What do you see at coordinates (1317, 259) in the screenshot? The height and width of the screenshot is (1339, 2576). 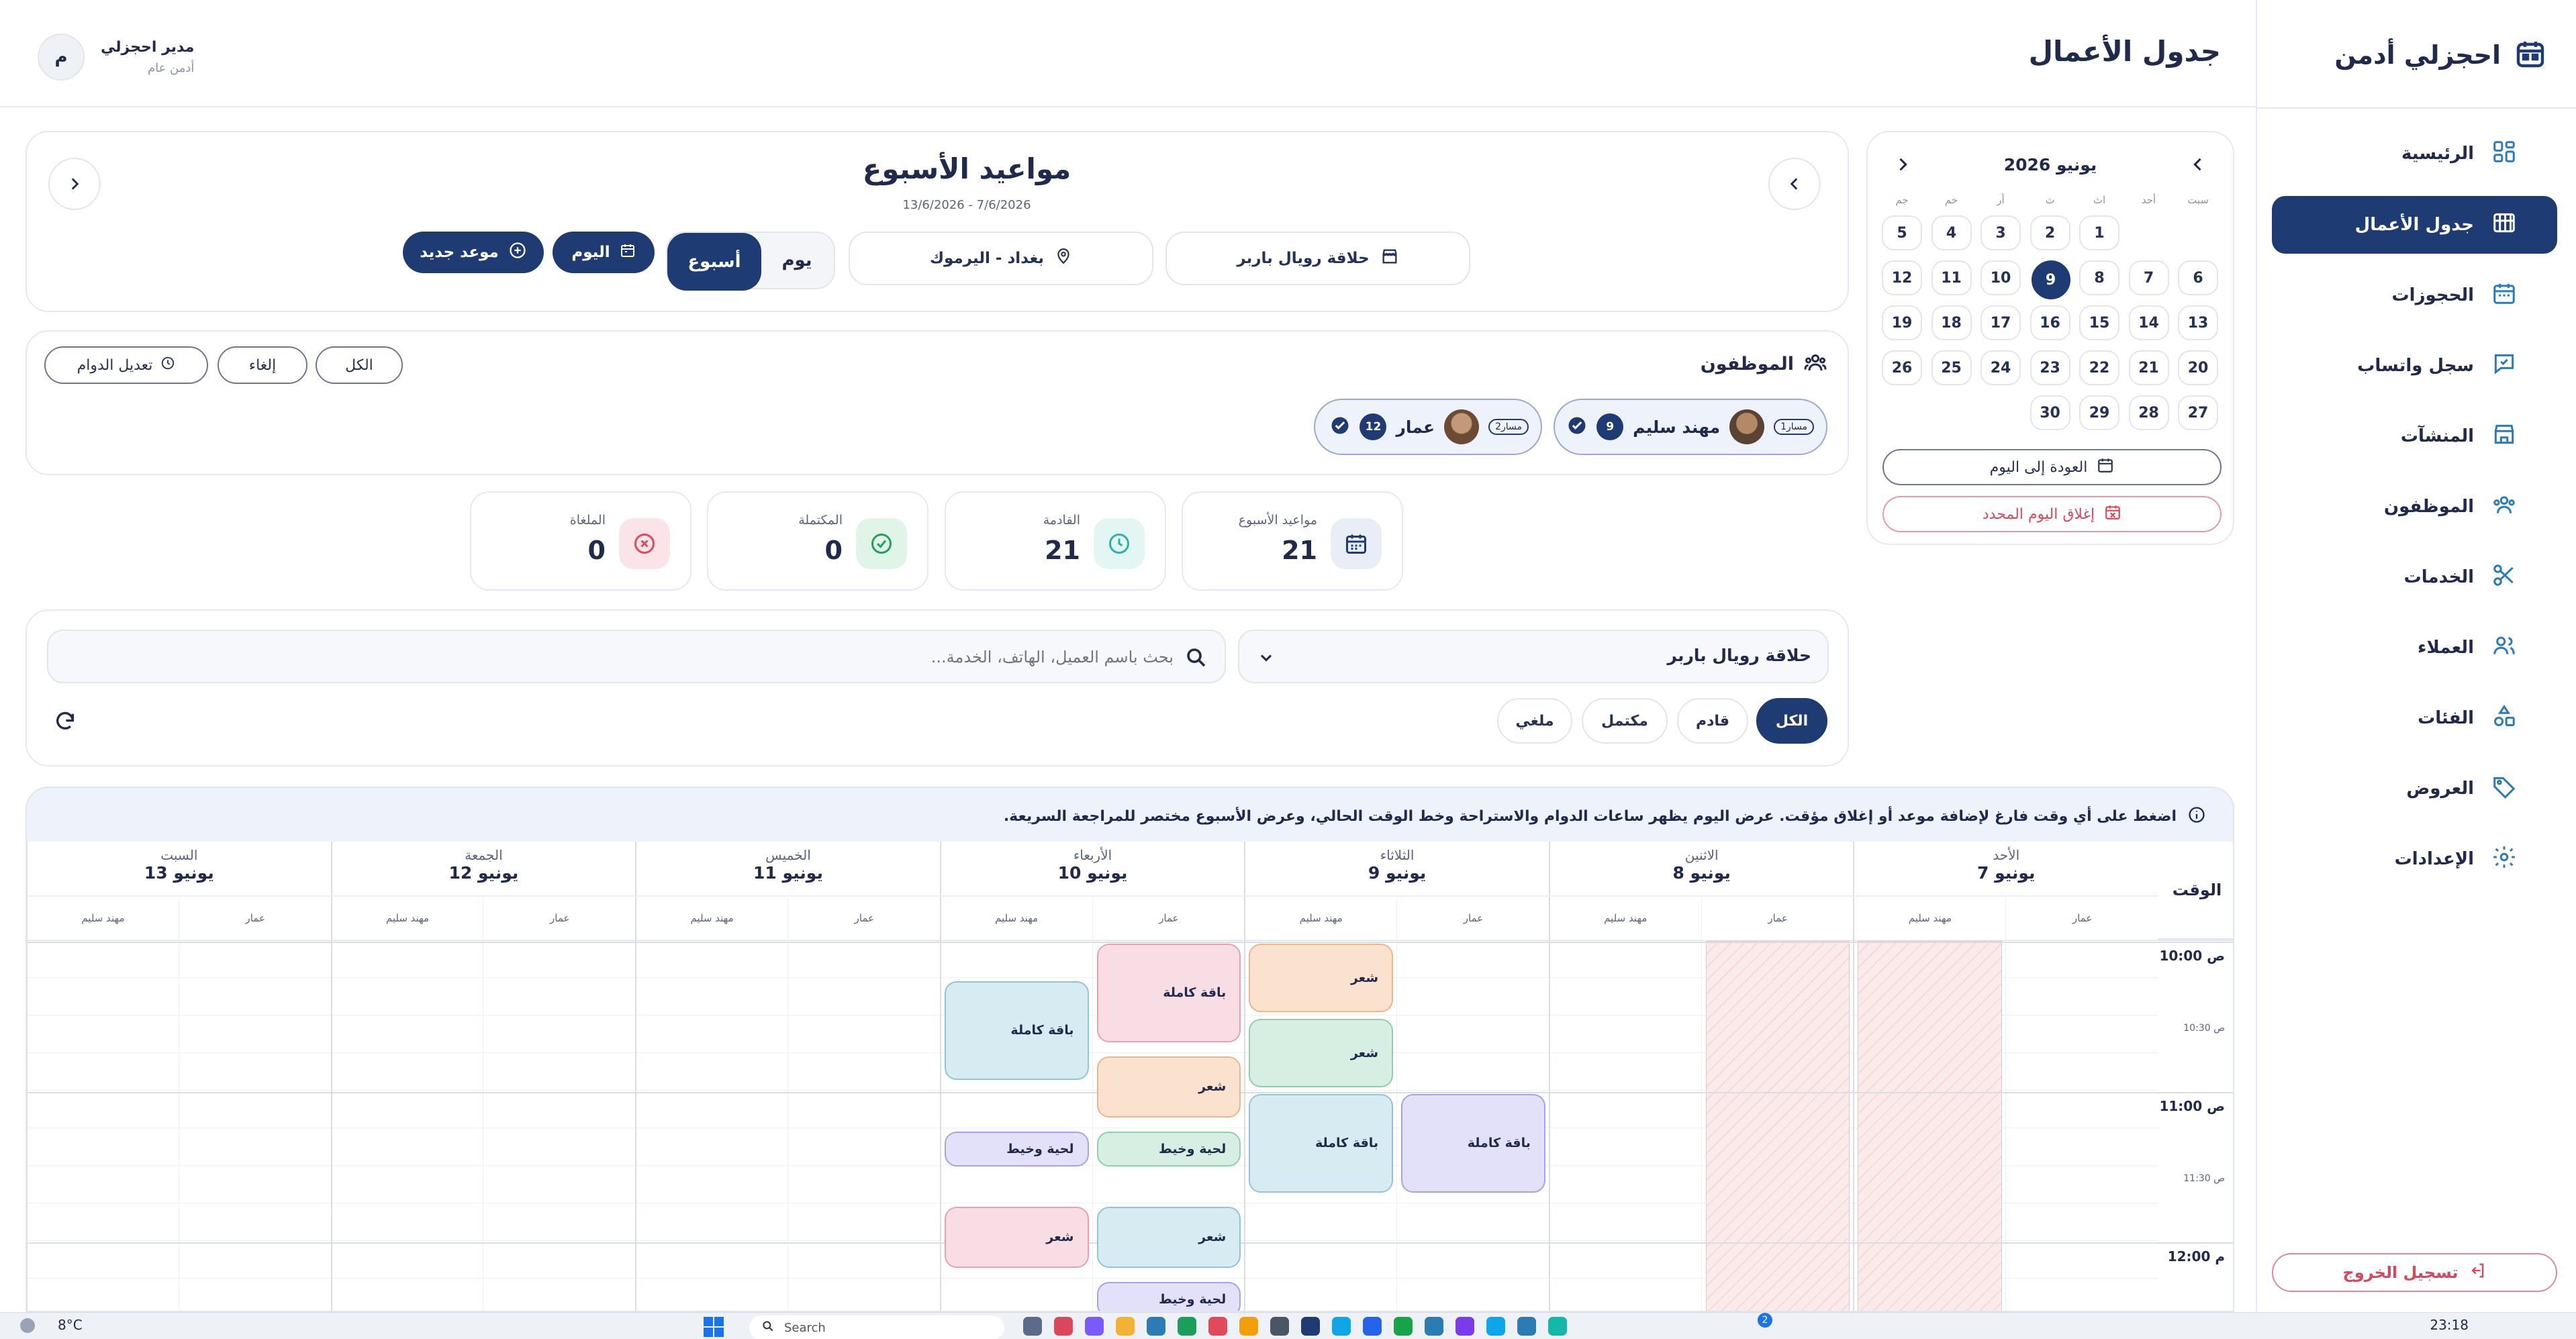 I see `venue-chip: حلاقة رويال باربر` at bounding box center [1317, 259].